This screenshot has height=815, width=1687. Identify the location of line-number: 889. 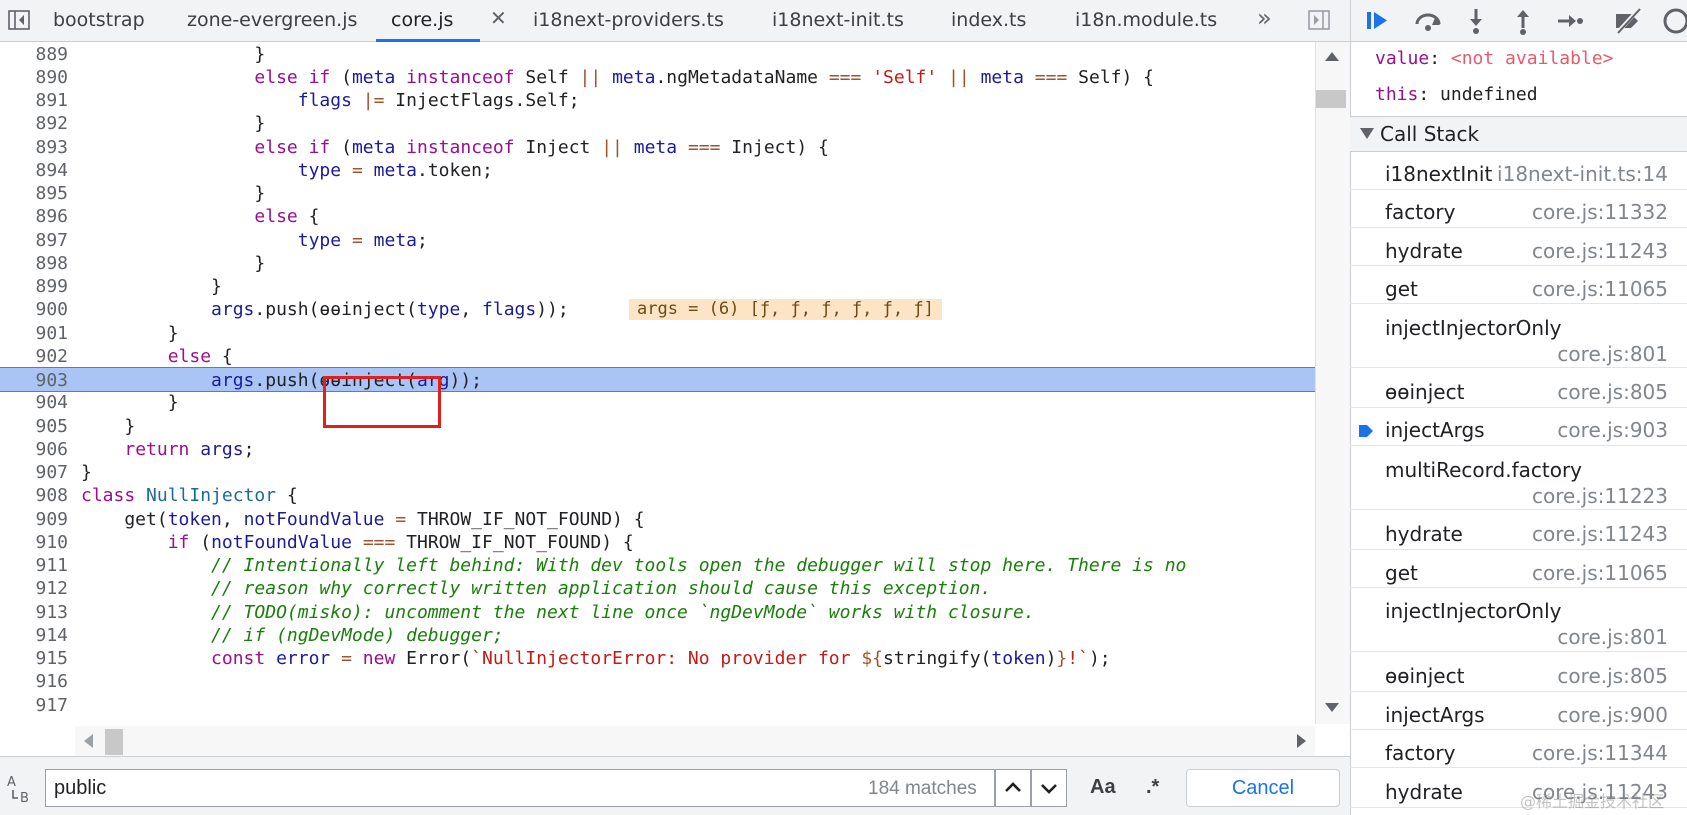
(34, 54).